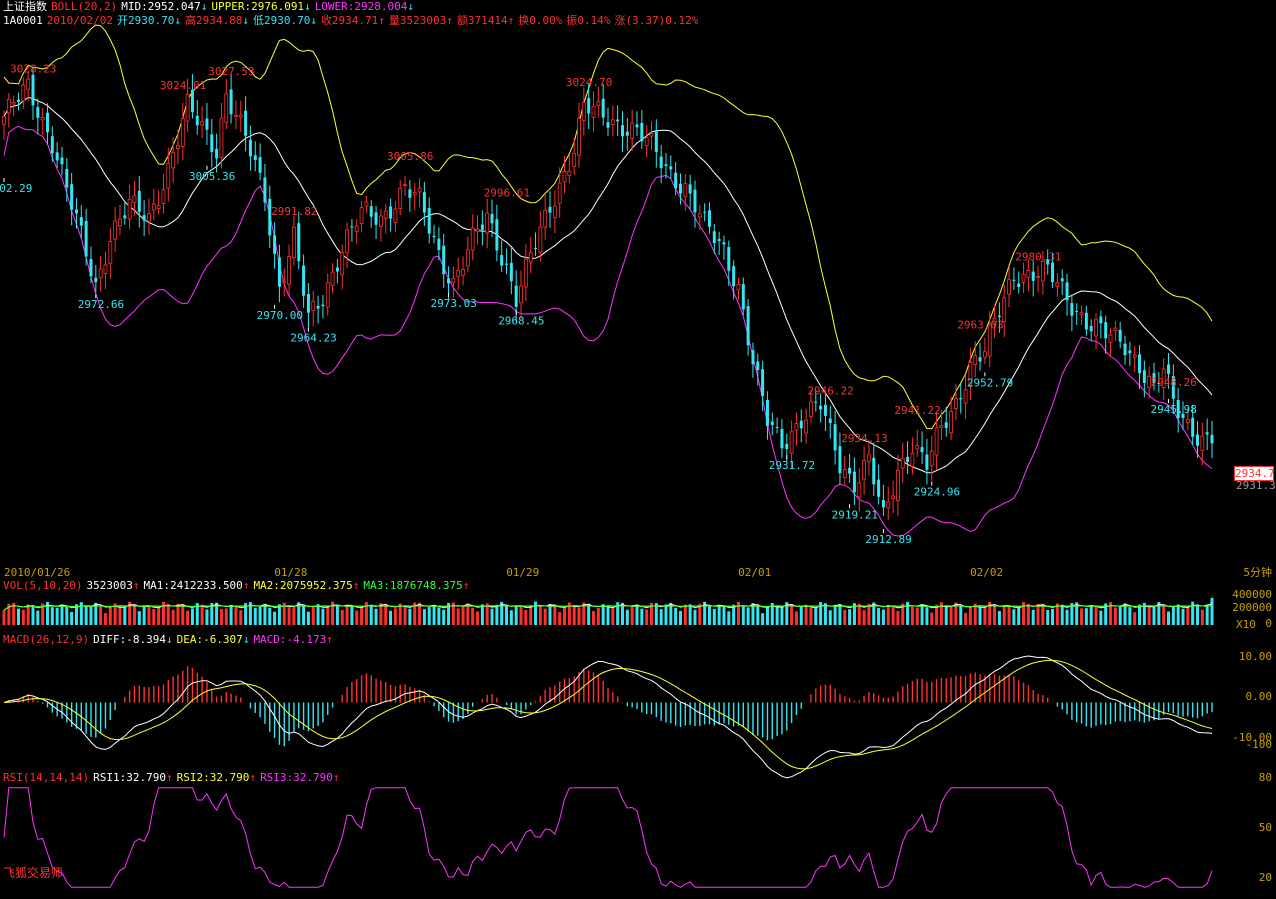 The height and width of the screenshot is (899, 1276). I want to click on price-annotation: 3002.29, so click(16, 188).